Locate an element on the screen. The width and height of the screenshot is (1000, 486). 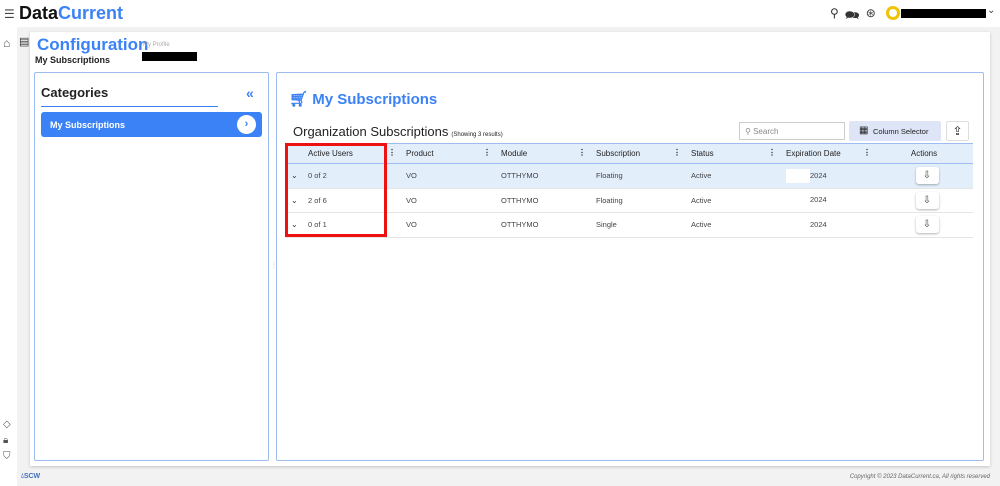
avatar is located at coordinates (893, 13).